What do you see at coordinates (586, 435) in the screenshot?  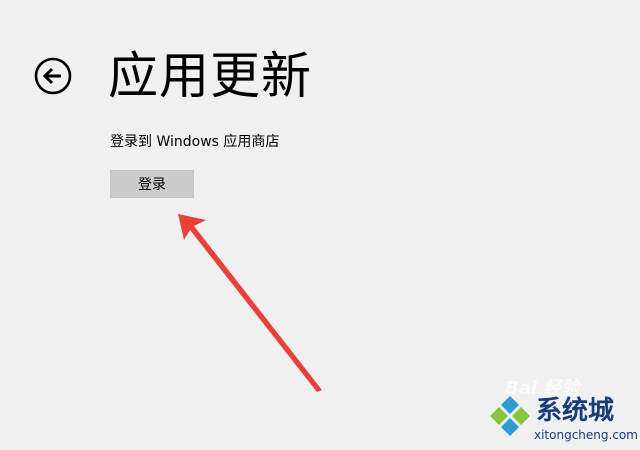 I see `site-url-watermark: xitongcheng.com` at bounding box center [586, 435].